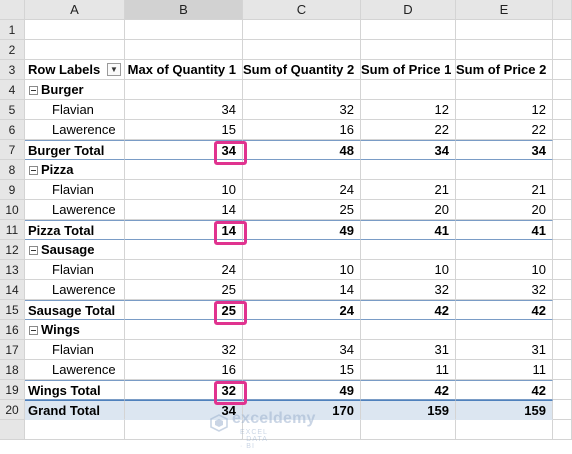  Describe the element at coordinates (75, 150) in the screenshot. I see `subtotal-label: Burger Total` at that location.